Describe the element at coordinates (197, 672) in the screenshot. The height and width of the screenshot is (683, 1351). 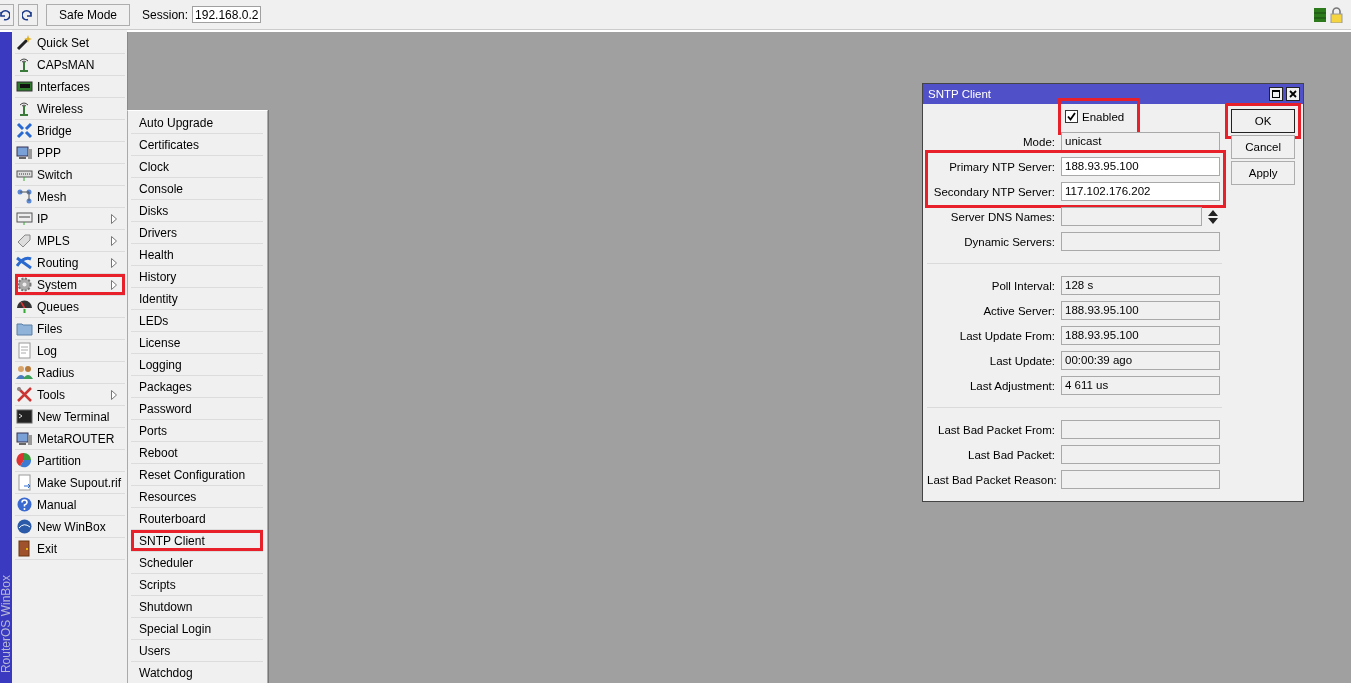
I see `submenu-item: Watchdog` at that location.